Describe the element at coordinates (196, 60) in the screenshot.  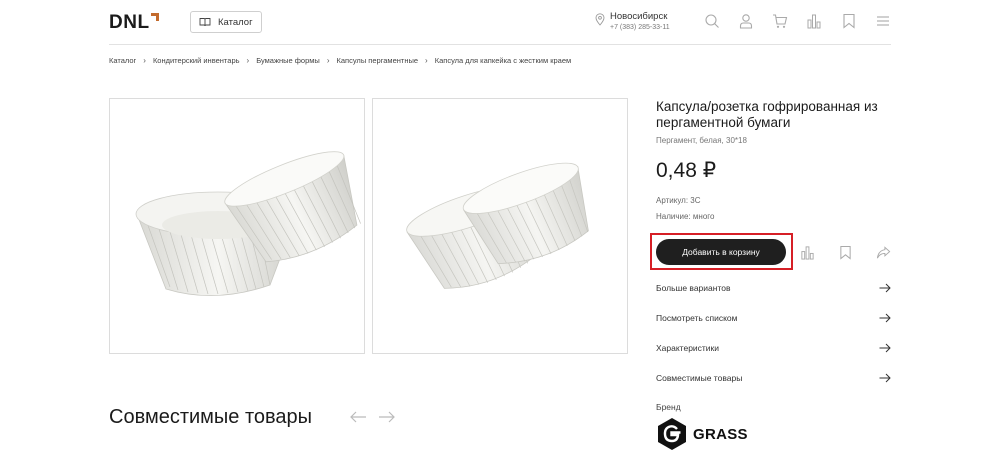
I see `breadcrumb-item: Кондитерский инвентарь` at that location.